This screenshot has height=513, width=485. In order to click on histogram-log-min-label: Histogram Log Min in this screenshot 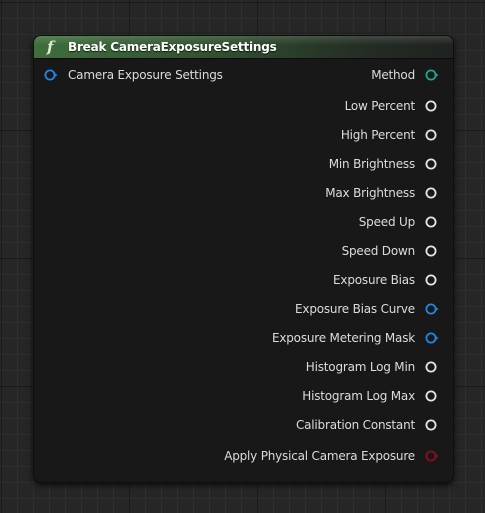, I will do `click(360, 367)`.